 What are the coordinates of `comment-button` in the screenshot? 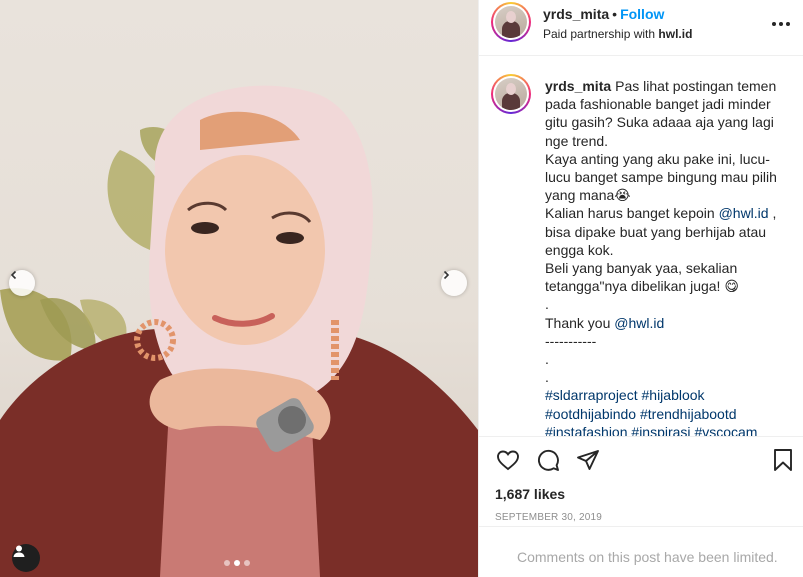 It's located at (548, 460).